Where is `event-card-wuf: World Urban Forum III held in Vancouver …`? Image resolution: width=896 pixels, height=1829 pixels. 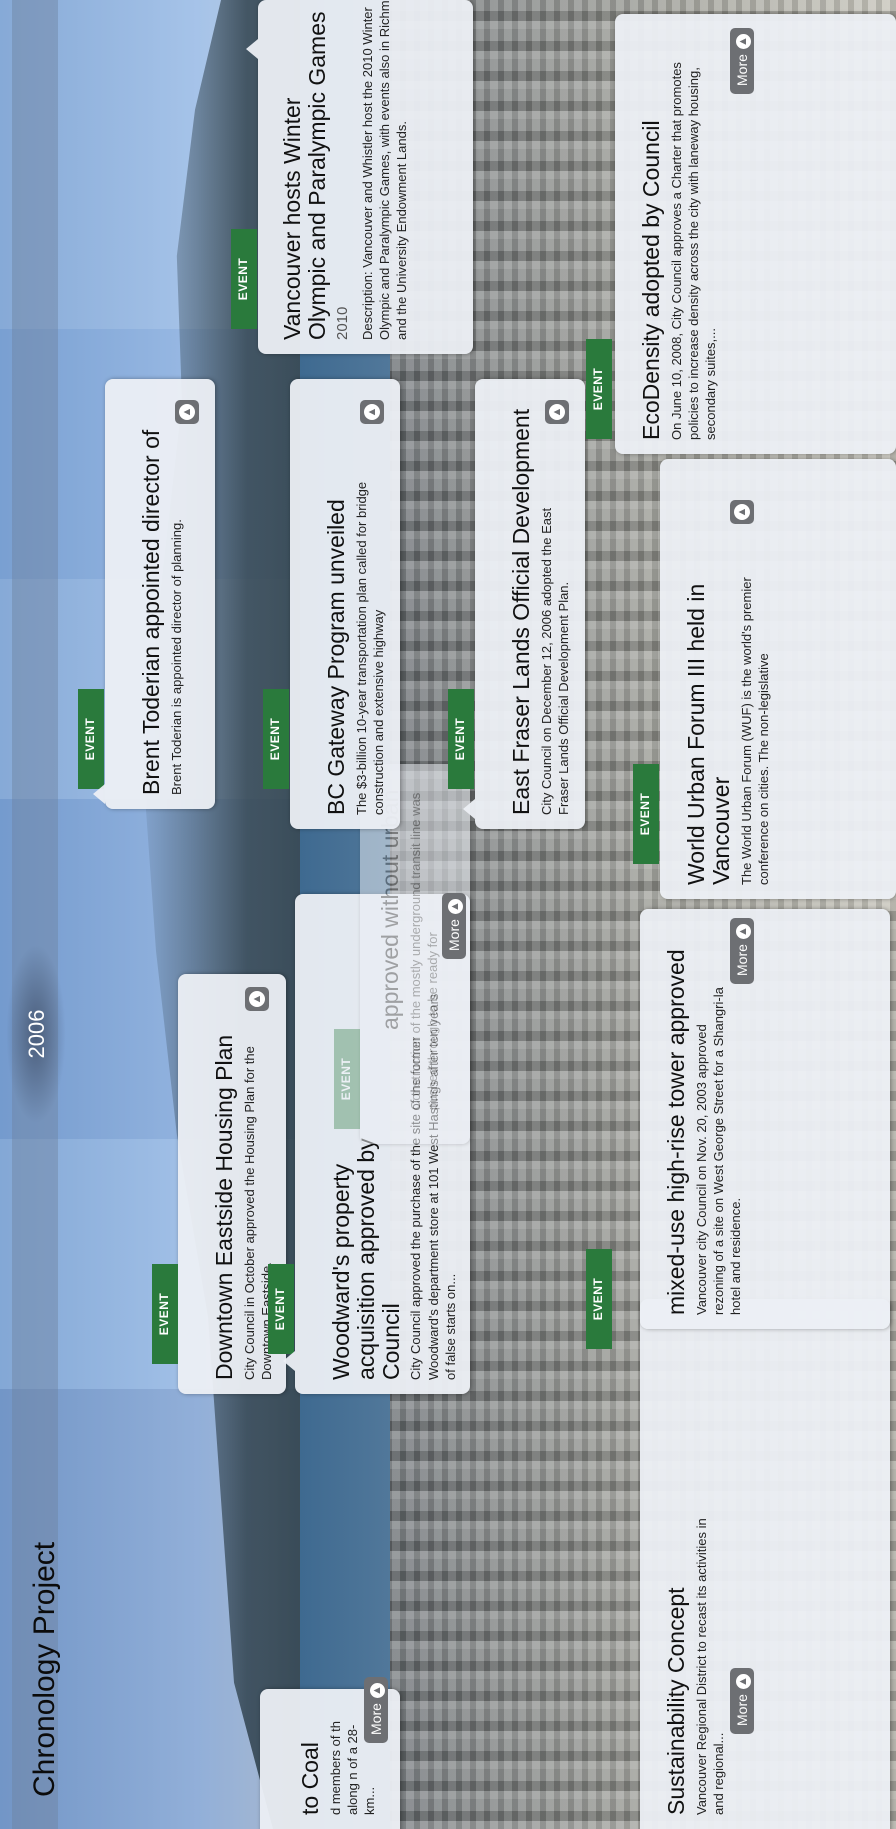
event-card-wuf: World Urban Forum III held in Vancouver … is located at coordinates (778, 679).